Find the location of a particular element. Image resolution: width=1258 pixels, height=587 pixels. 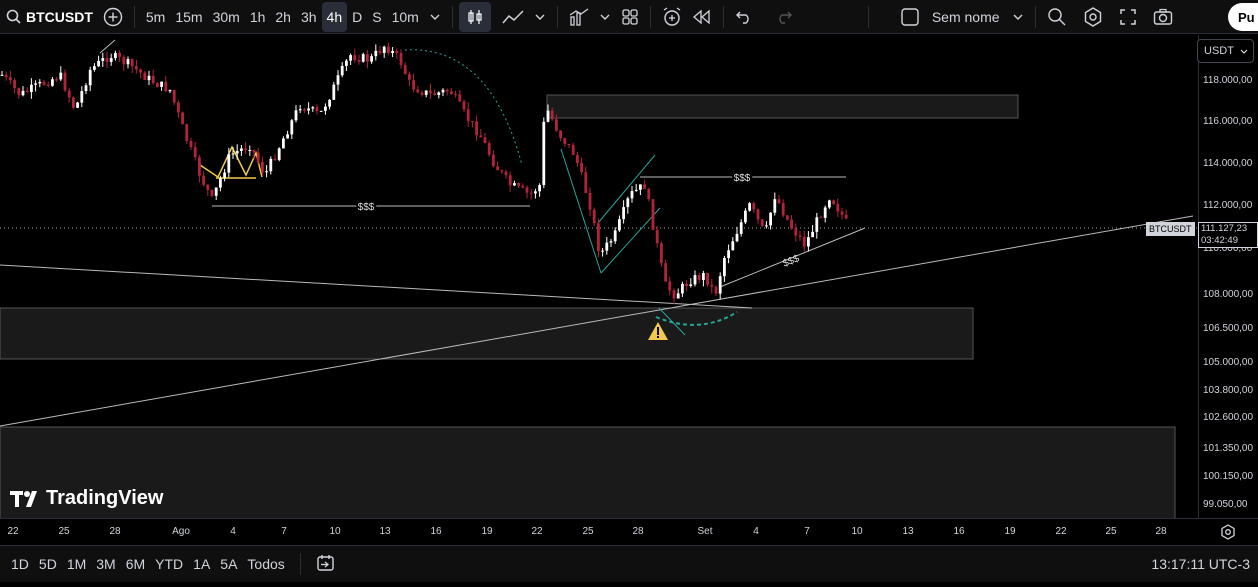

time-tick: 28 is located at coordinates (115, 531).